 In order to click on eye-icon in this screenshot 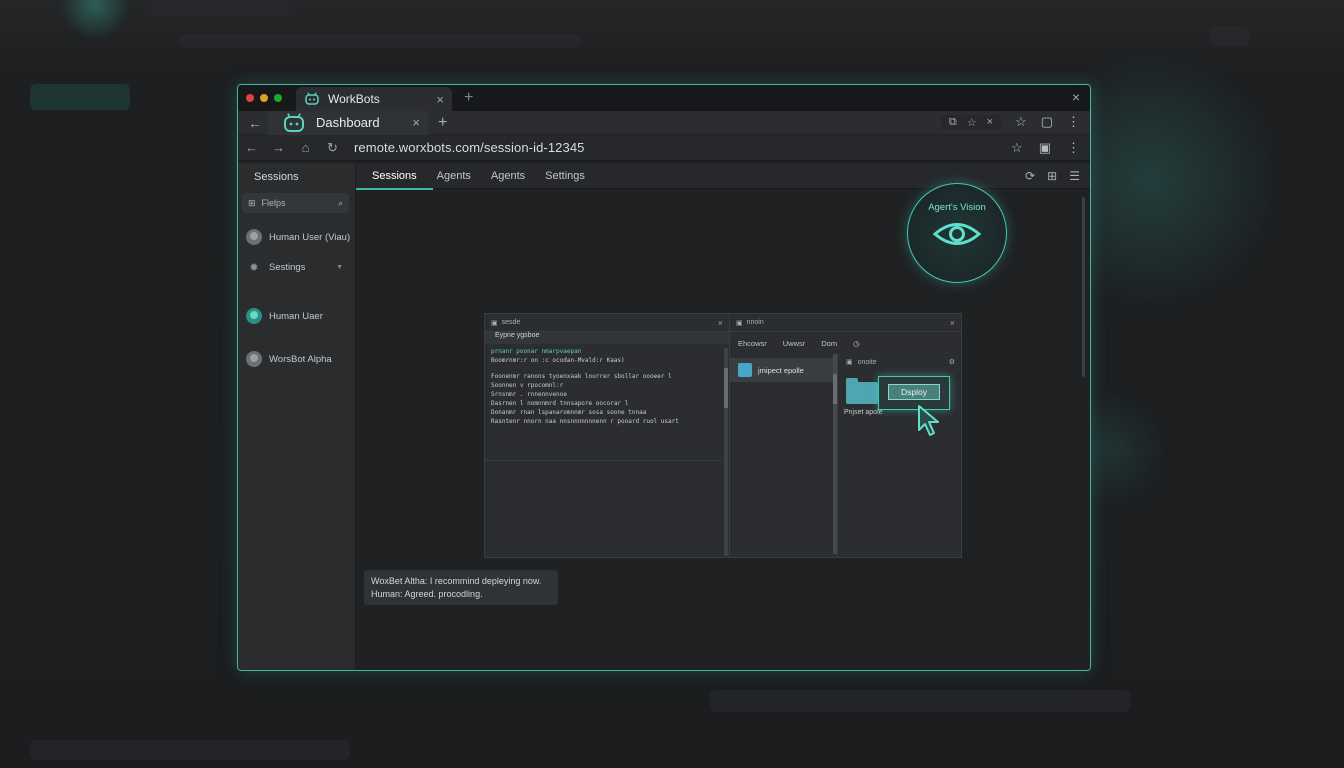, I will do `click(957, 234)`.